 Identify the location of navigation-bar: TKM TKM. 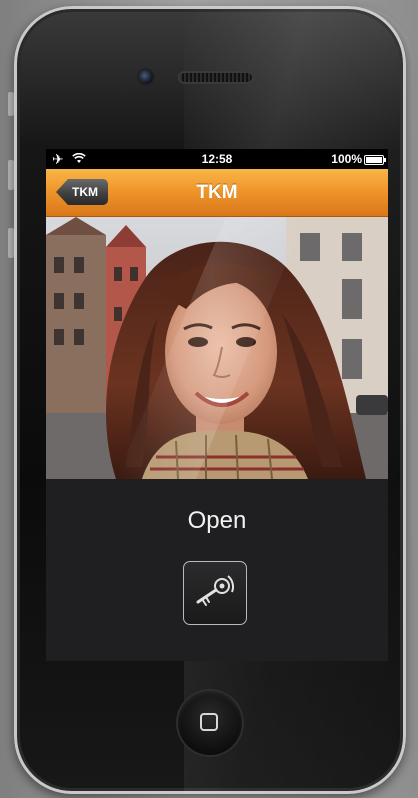
(217, 193).